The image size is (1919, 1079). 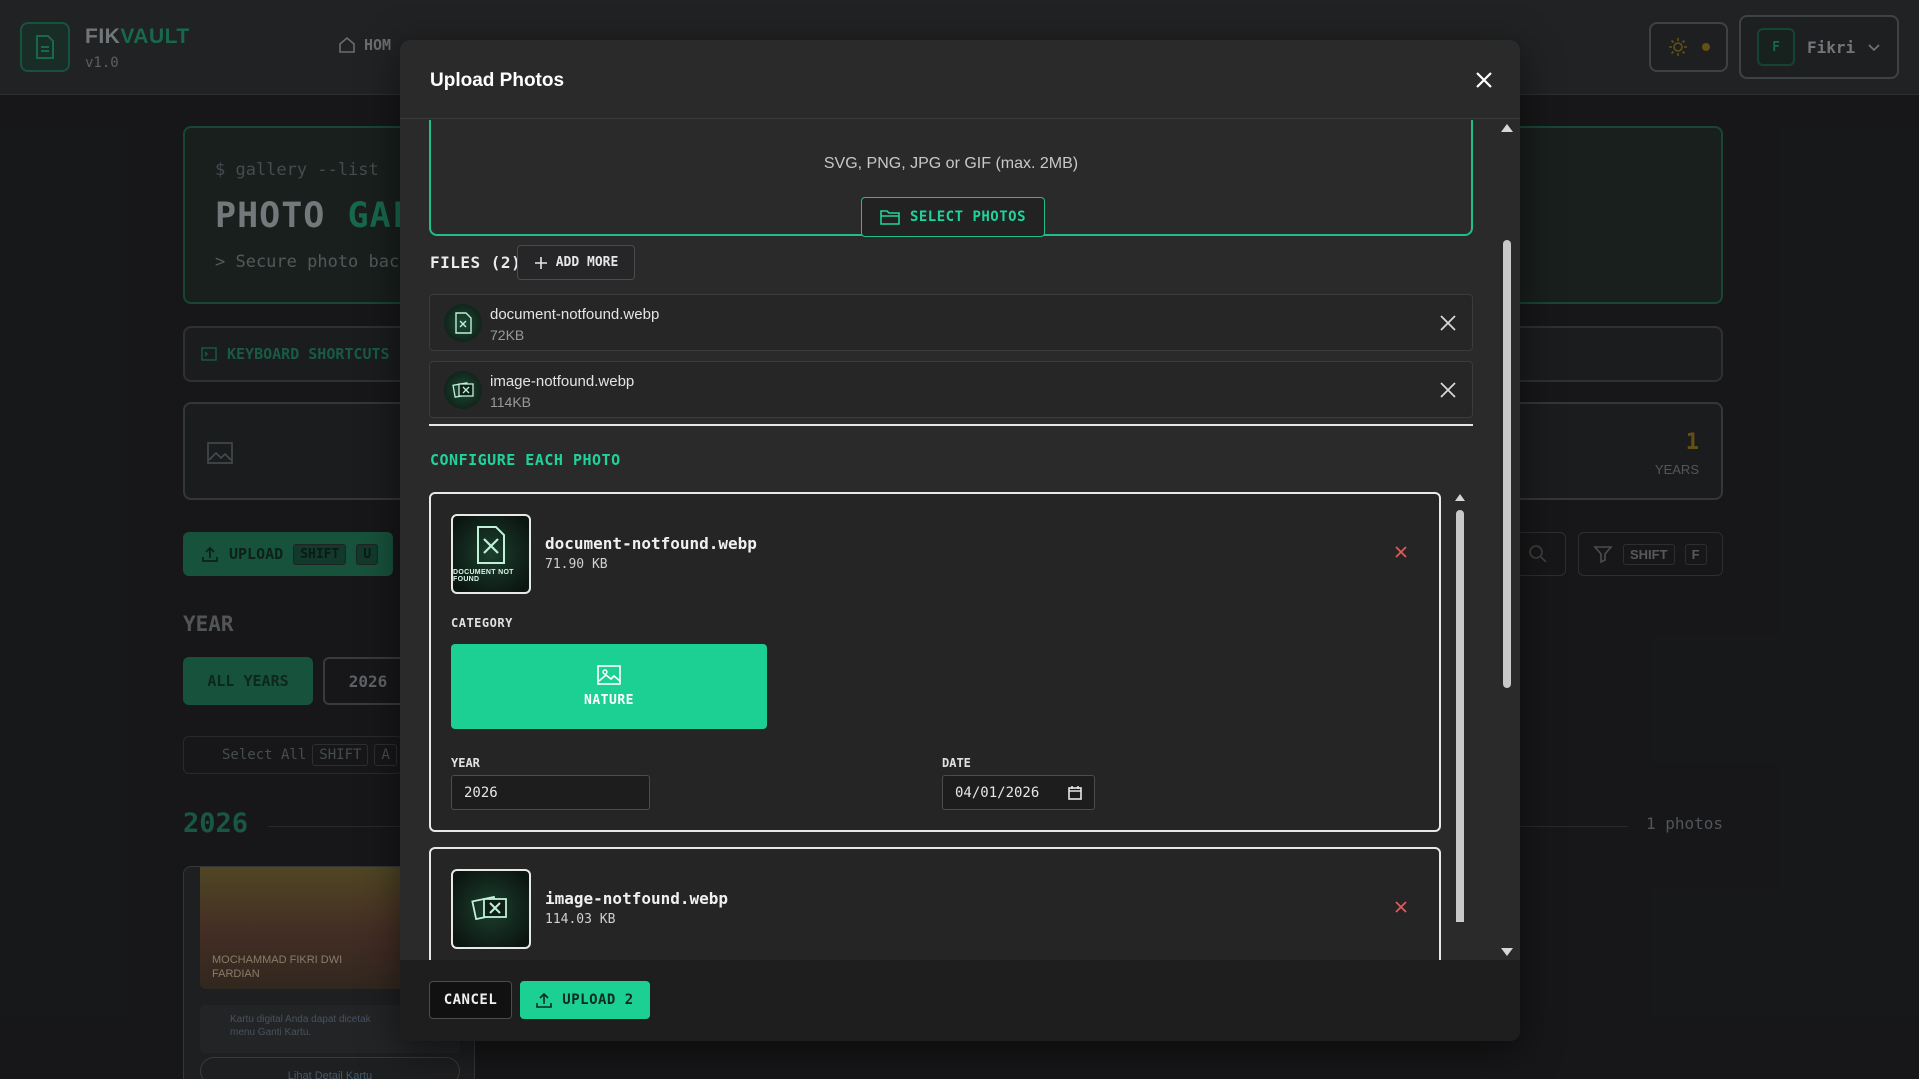 What do you see at coordinates (470, 1000) in the screenshot?
I see `cancel-button: CANCEL` at bounding box center [470, 1000].